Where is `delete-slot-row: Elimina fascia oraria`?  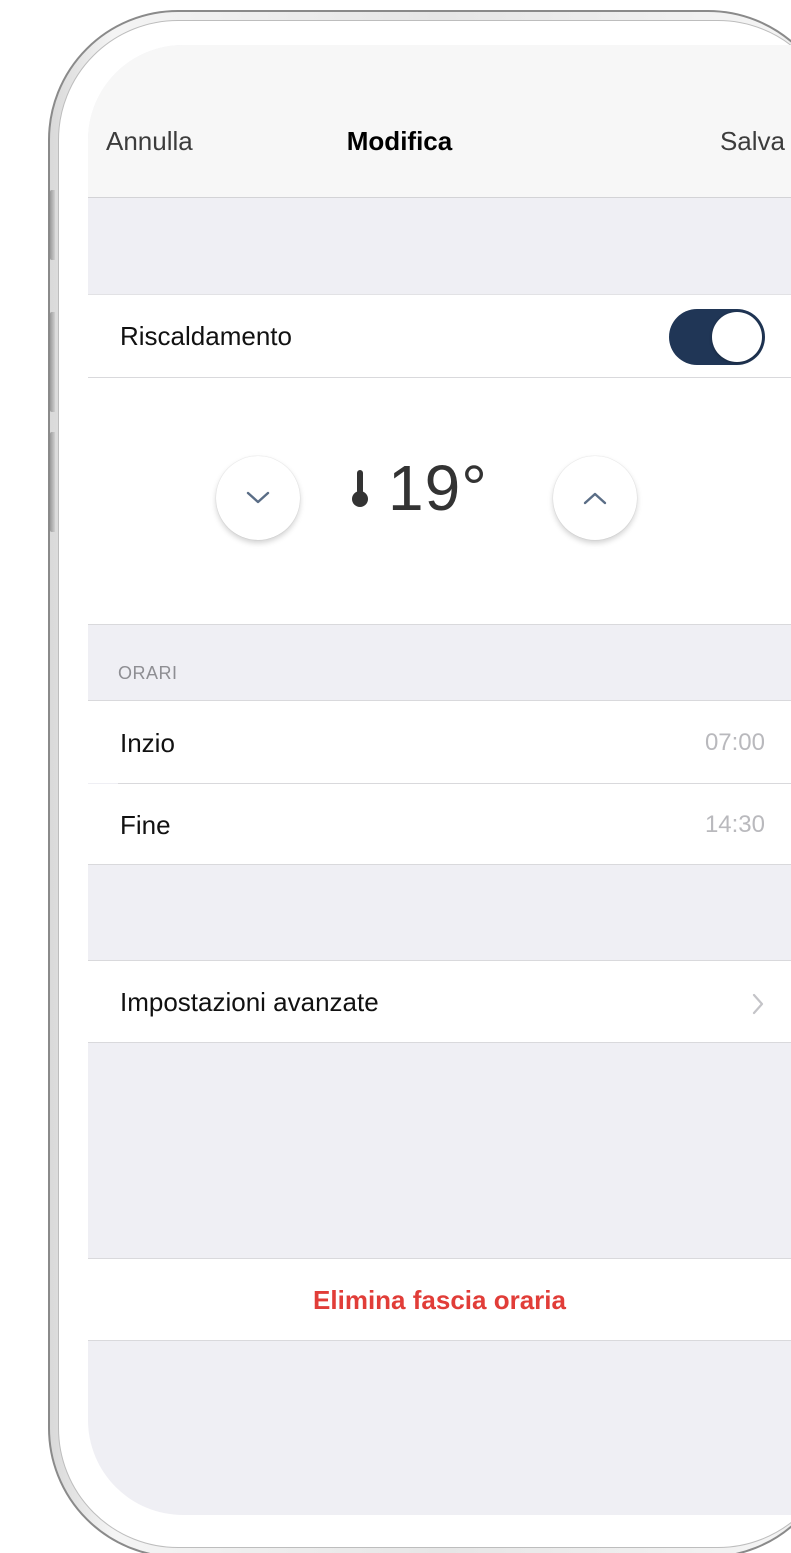
delete-slot-row: Elimina fascia oraria is located at coordinates (439, 1299).